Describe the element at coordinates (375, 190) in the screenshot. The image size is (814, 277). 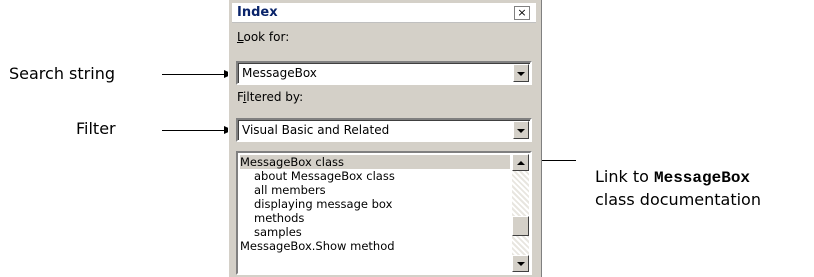
I see `list-item: all members` at that location.